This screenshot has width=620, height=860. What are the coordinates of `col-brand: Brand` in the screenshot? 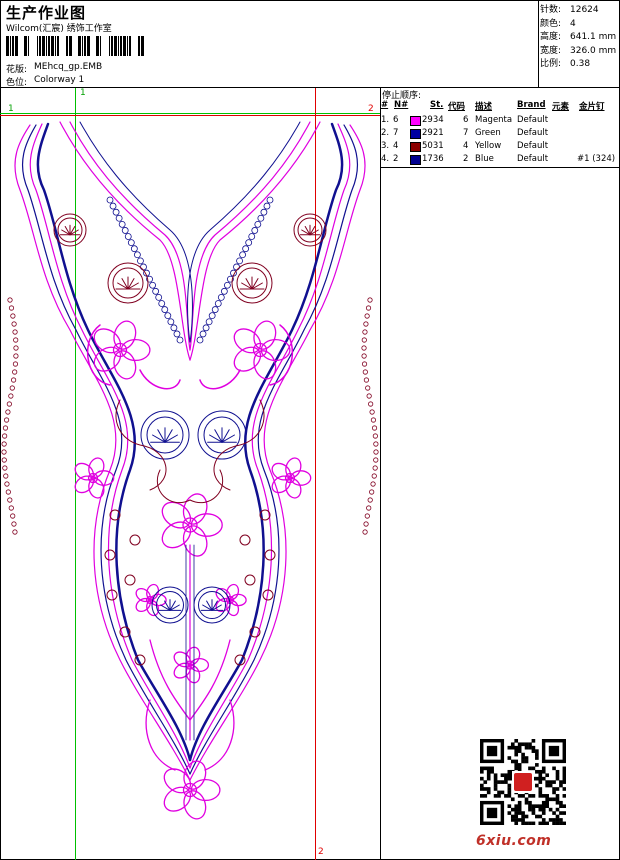 It's located at (531, 105).